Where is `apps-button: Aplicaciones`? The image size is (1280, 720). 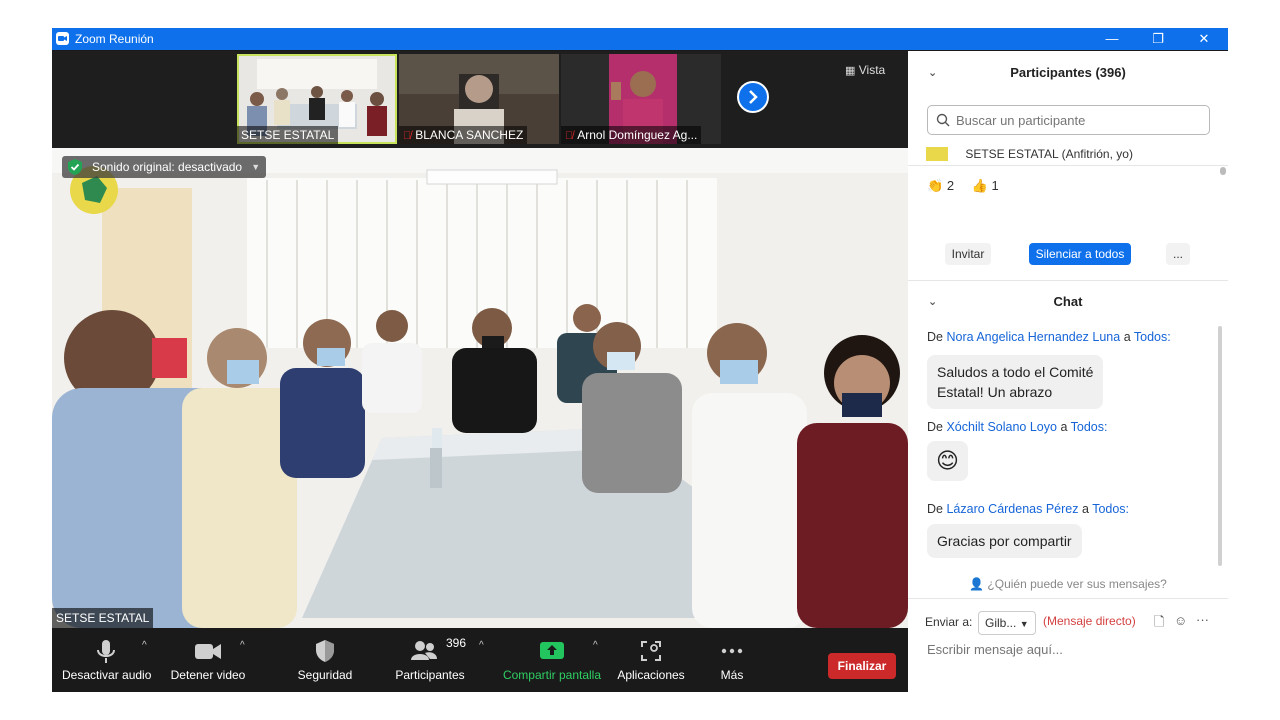
apps-button: Aplicaciones is located at coordinates (651, 663).